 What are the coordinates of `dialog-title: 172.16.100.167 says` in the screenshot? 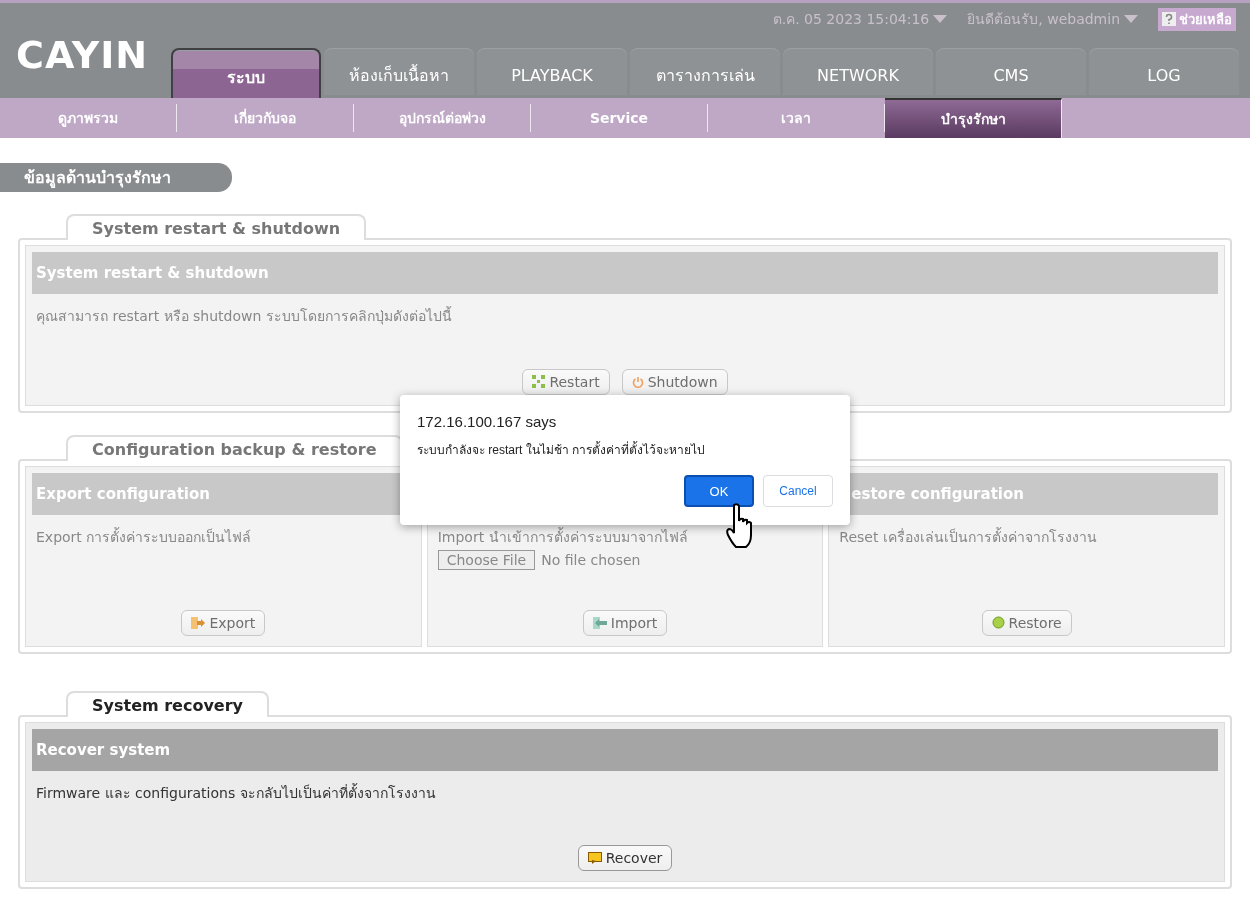 It's located at (487, 421).